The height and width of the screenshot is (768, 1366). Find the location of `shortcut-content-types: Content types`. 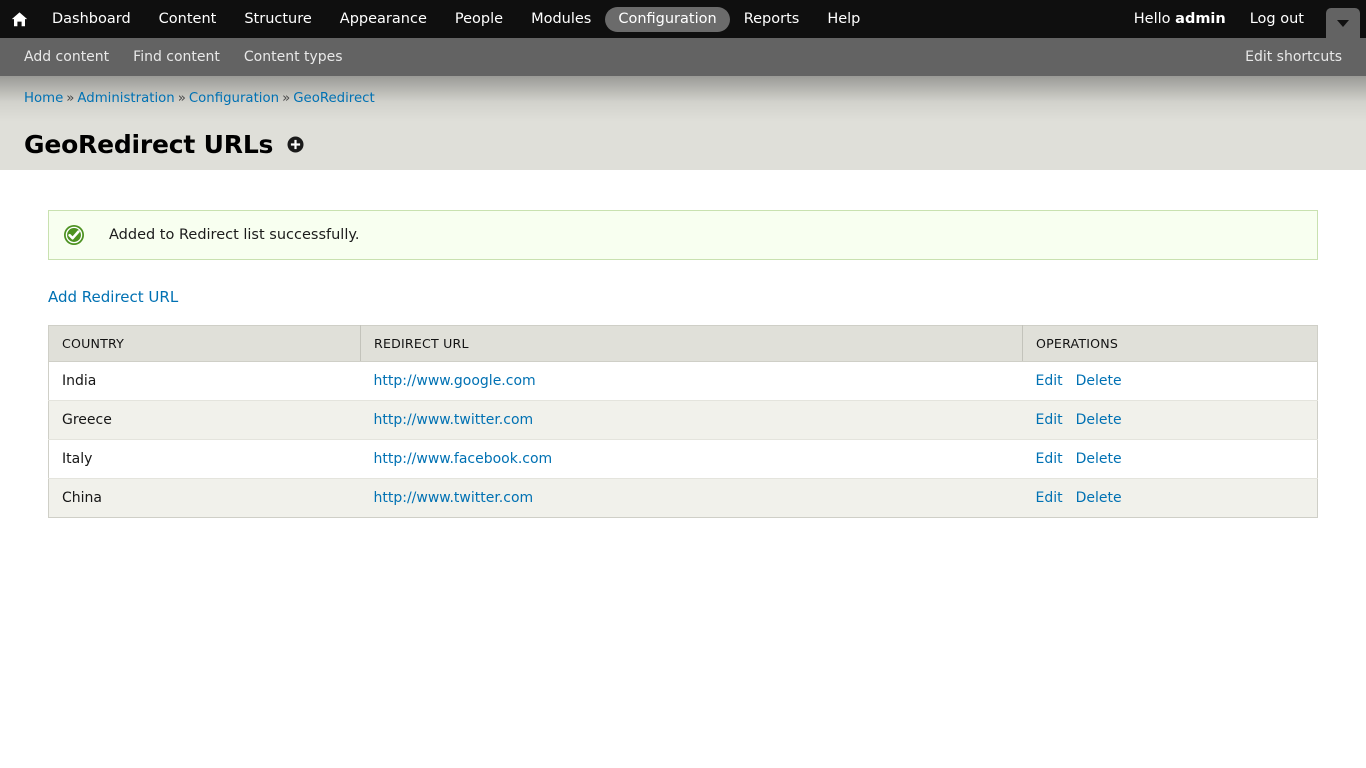

shortcut-content-types: Content types is located at coordinates (293, 57).